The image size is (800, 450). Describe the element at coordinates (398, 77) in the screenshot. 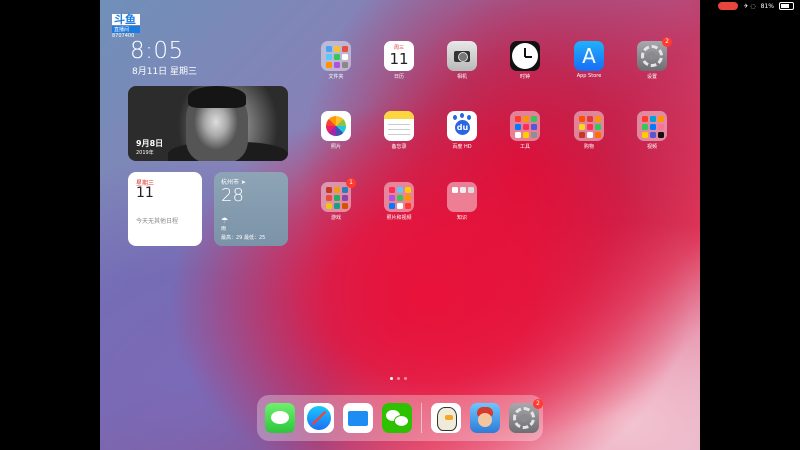

I see `app-label: 日历` at that location.